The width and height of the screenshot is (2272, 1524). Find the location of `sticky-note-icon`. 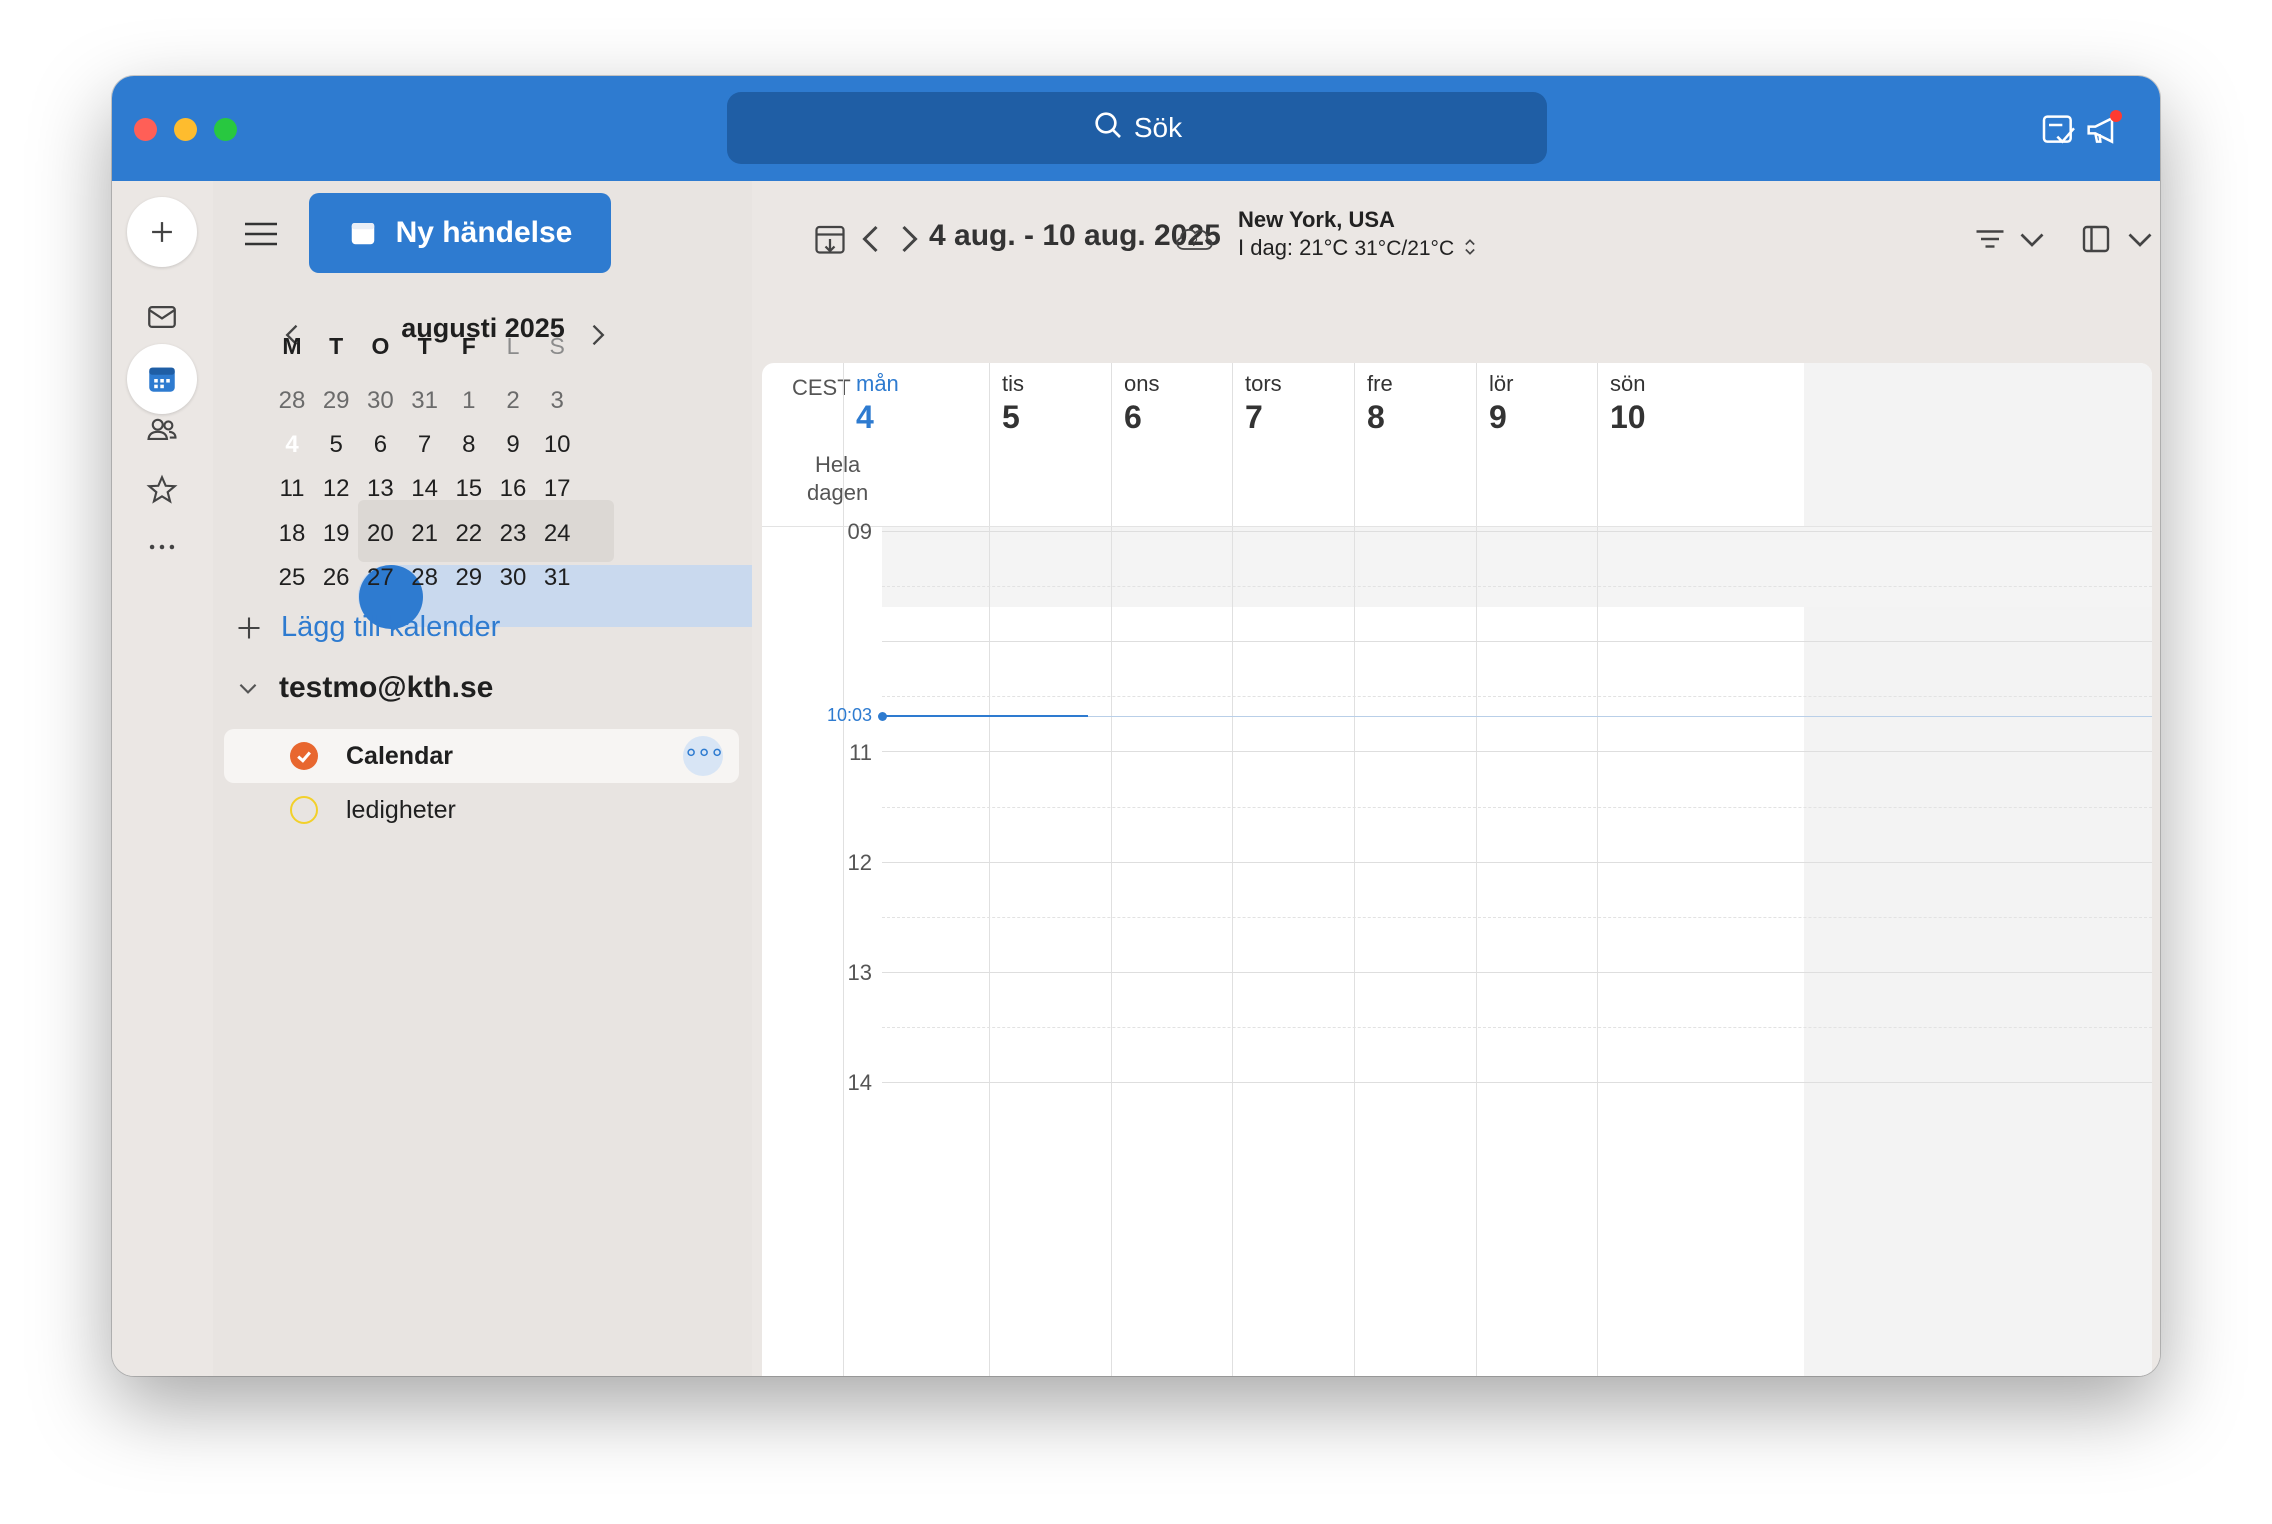

sticky-note-icon is located at coordinates (2059, 130).